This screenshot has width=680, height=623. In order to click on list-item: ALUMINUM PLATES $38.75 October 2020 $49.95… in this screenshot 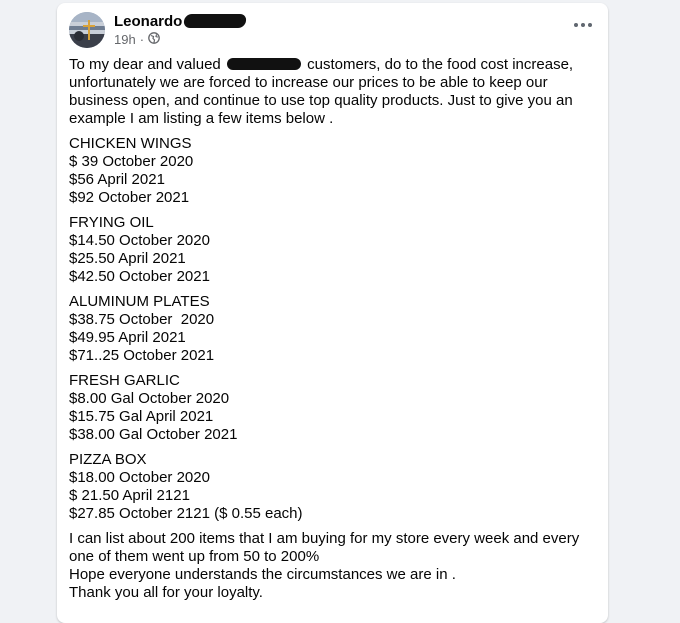, I will do `click(333, 329)`.